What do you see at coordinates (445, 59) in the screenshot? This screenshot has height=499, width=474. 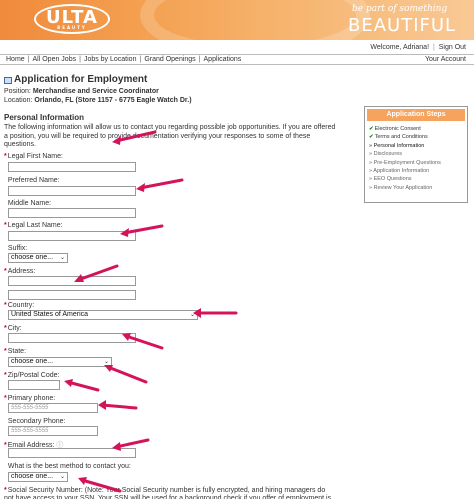 I see `your-account-link: Your Account` at bounding box center [445, 59].